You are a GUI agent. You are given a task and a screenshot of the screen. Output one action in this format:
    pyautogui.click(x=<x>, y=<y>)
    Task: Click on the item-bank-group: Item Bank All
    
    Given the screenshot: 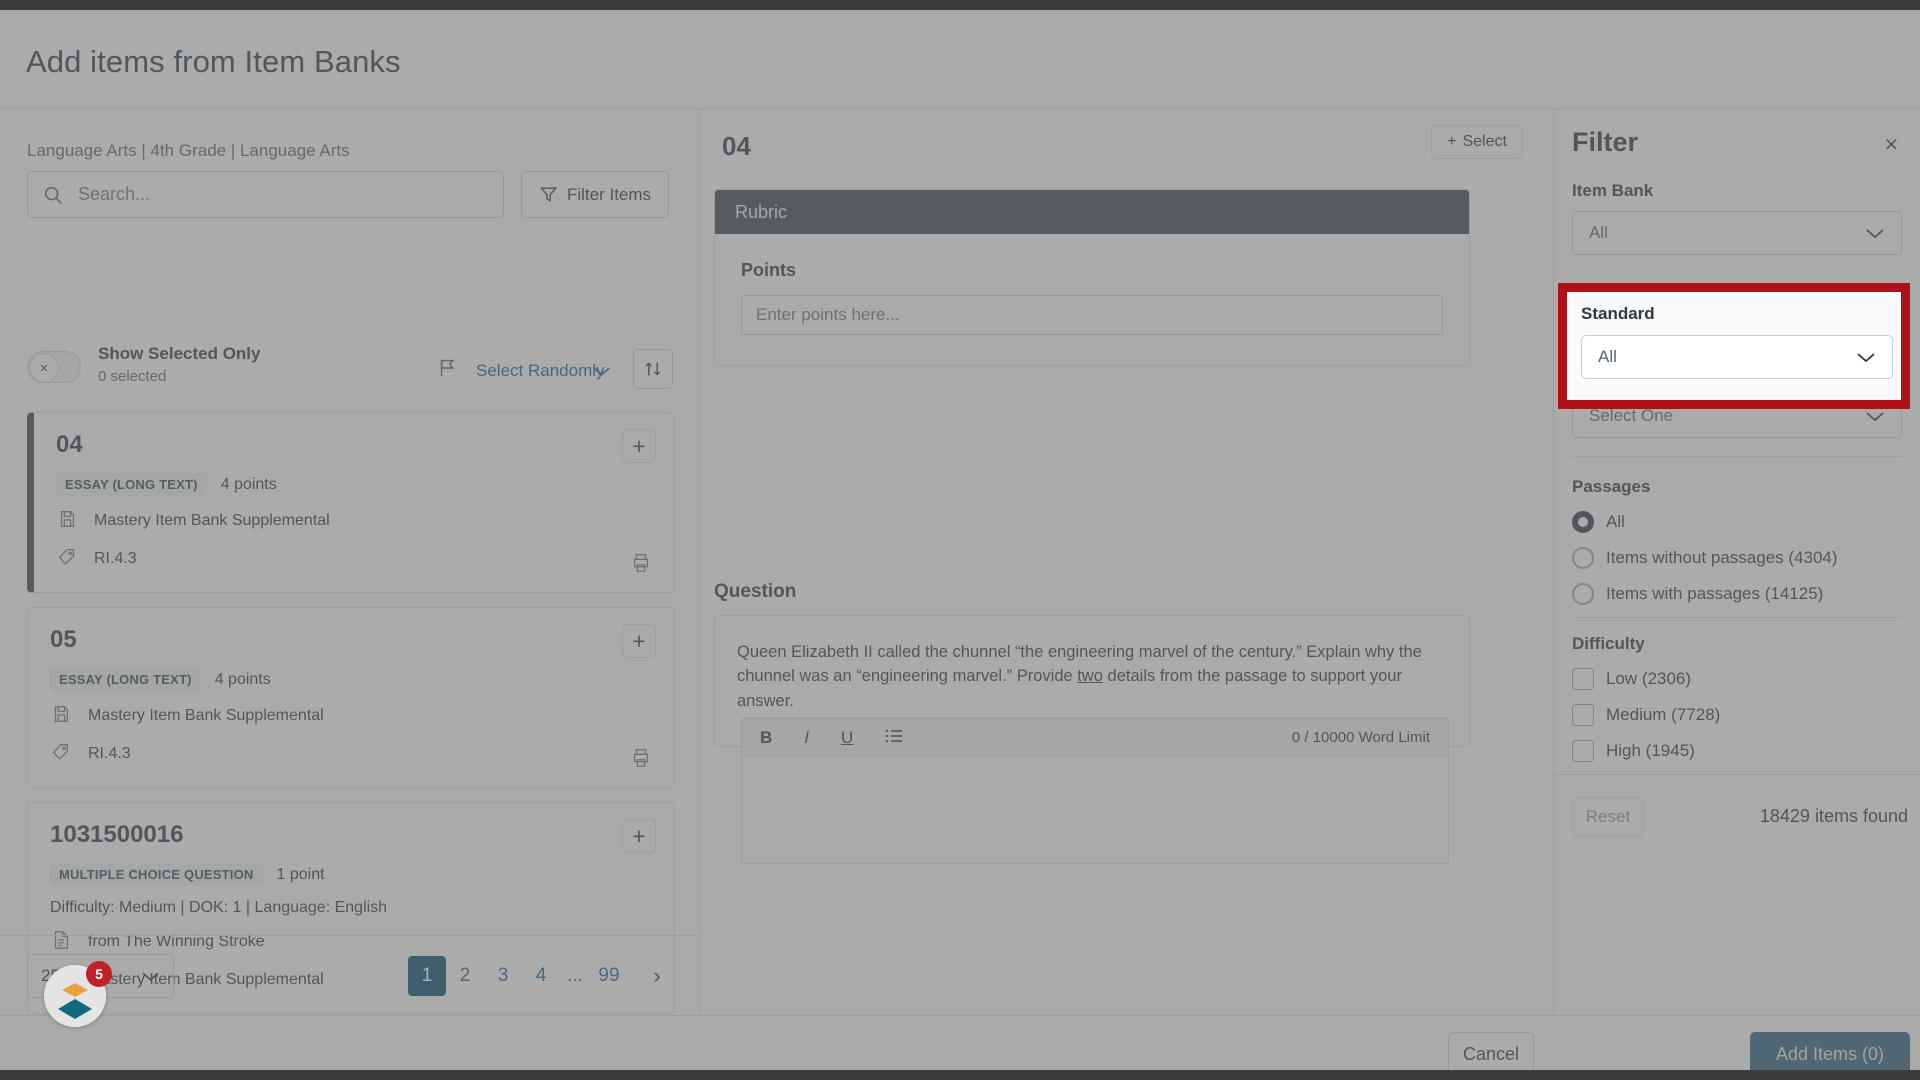 What is the action you would take?
    pyautogui.click(x=1737, y=218)
    